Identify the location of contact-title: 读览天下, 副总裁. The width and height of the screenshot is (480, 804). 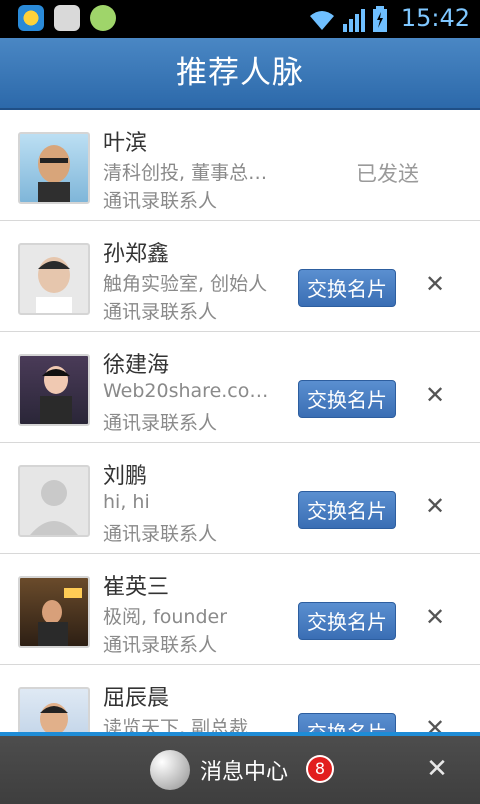
(176, 724).